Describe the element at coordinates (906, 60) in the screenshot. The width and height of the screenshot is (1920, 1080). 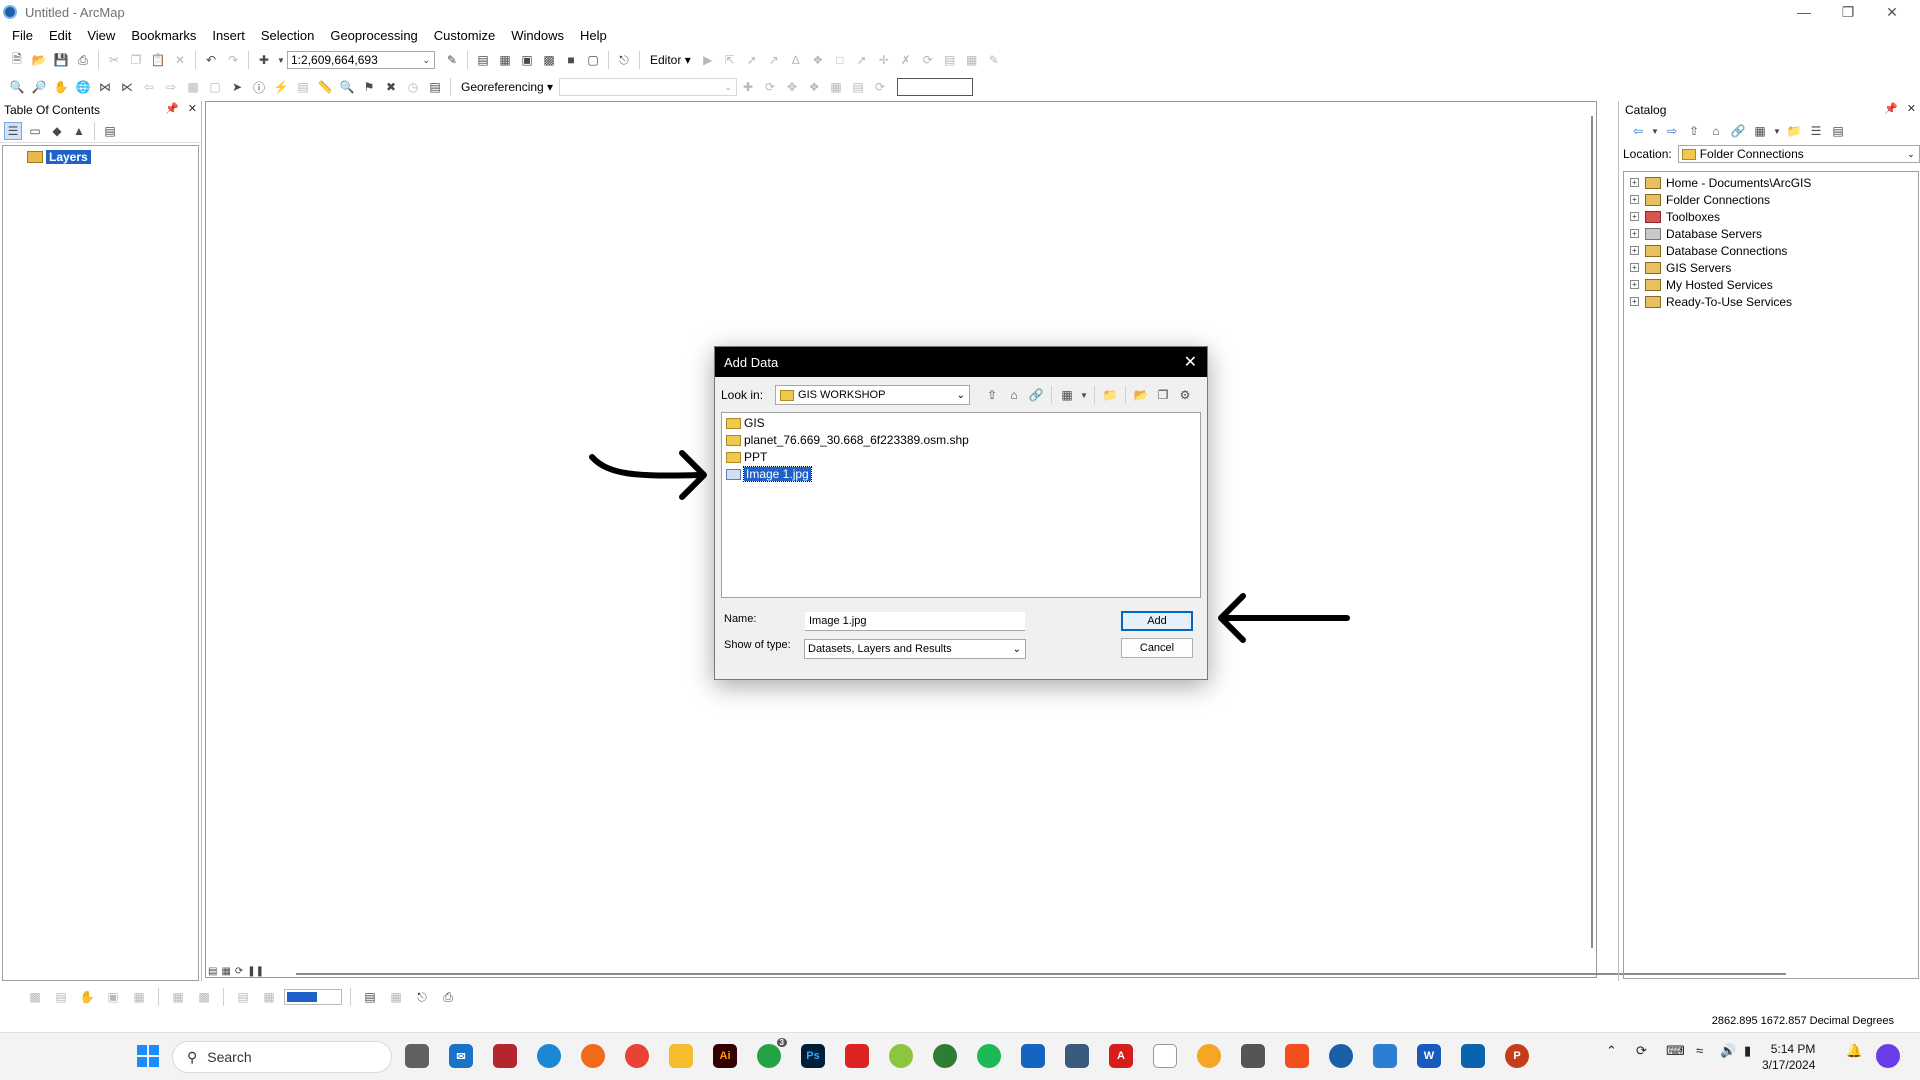
I see `split-line-icon: ✗` at that location.